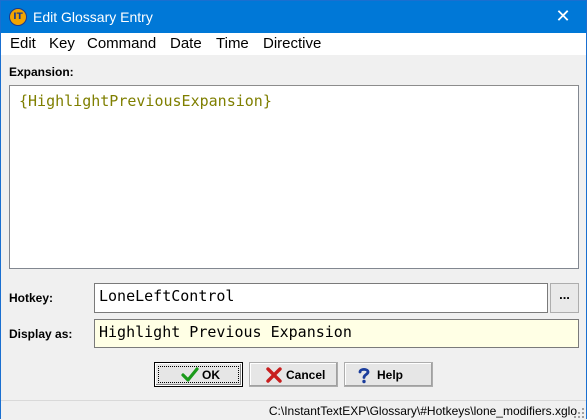 The height and width of the screenshot is (420, 587). Describe the element at coordinates (23, 43) in the screenshot. I see `menu-edit: Edit` at that location.